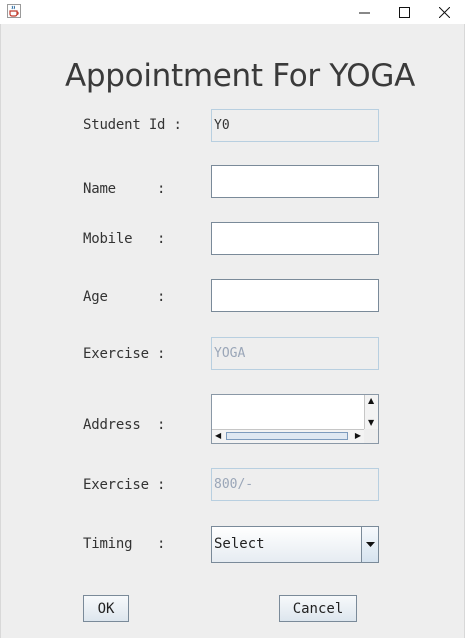 This screenshot has width=465, height=638. Describe the element at coordinates (358, 436) in the screenshot. I see `scroll-right-icon: ▶` at that location.